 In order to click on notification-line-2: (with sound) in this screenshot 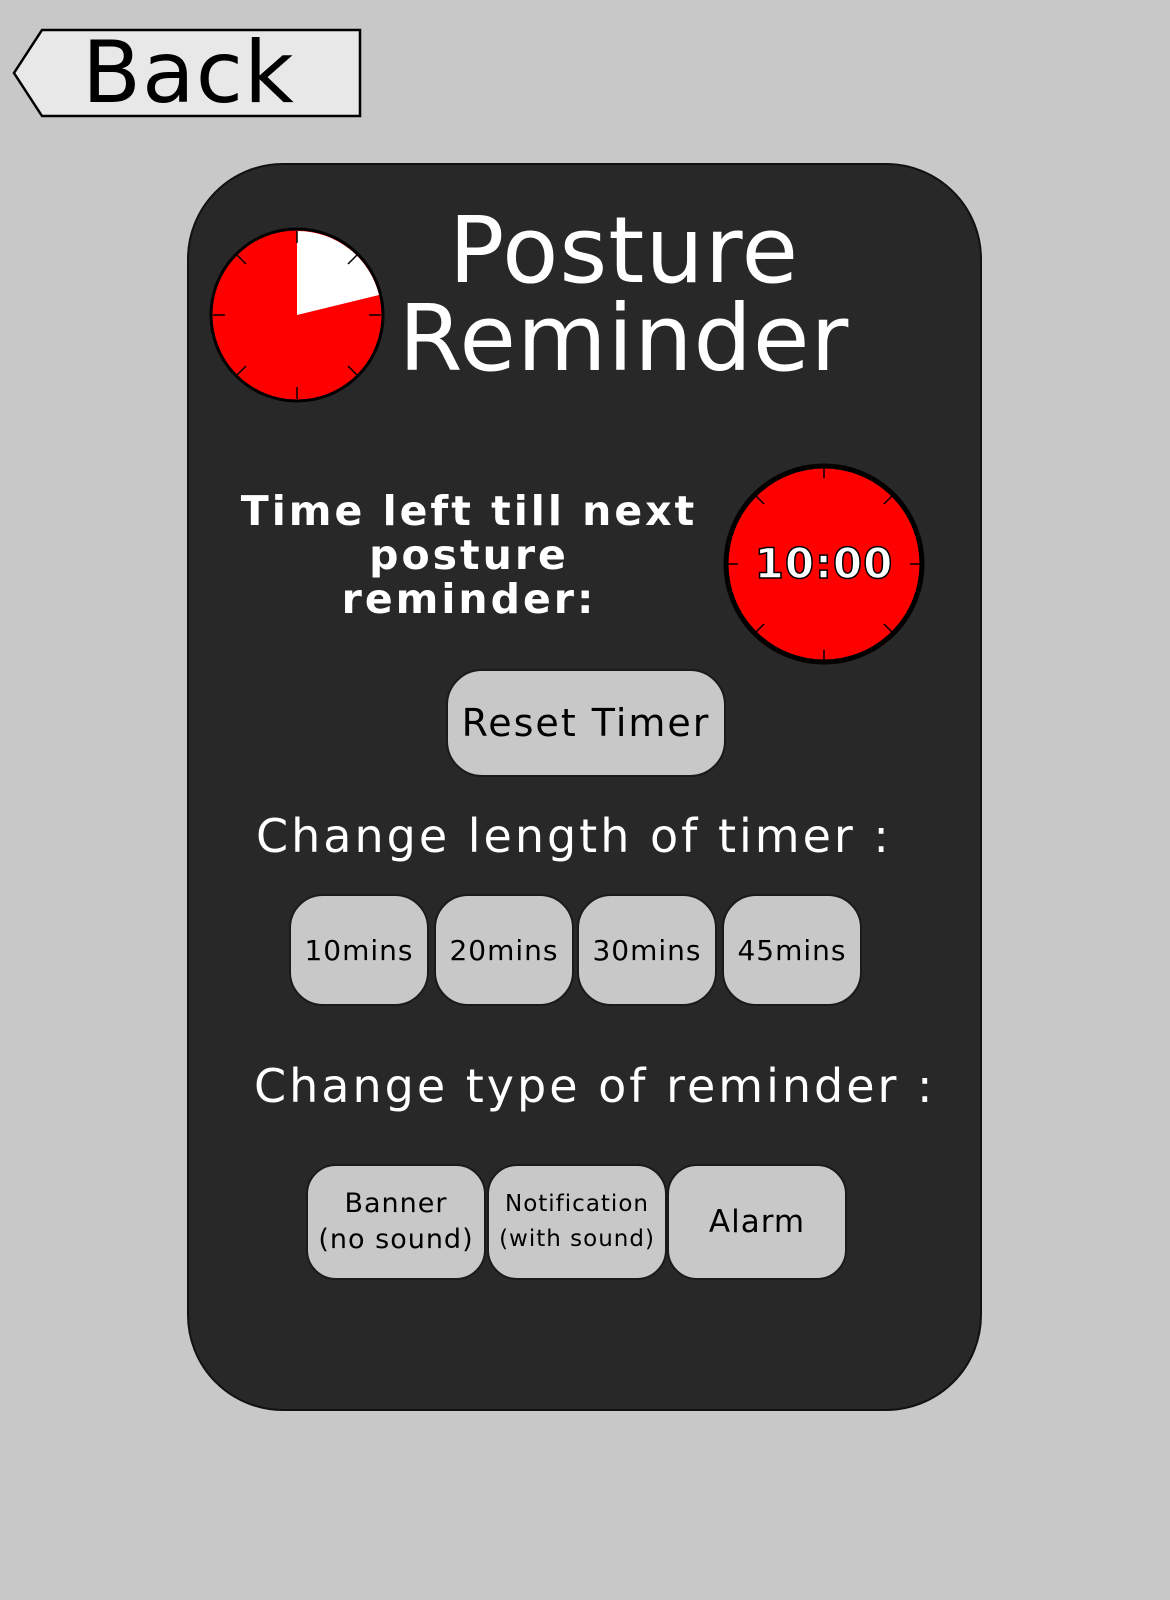, I will do `click(577, 1239)`.